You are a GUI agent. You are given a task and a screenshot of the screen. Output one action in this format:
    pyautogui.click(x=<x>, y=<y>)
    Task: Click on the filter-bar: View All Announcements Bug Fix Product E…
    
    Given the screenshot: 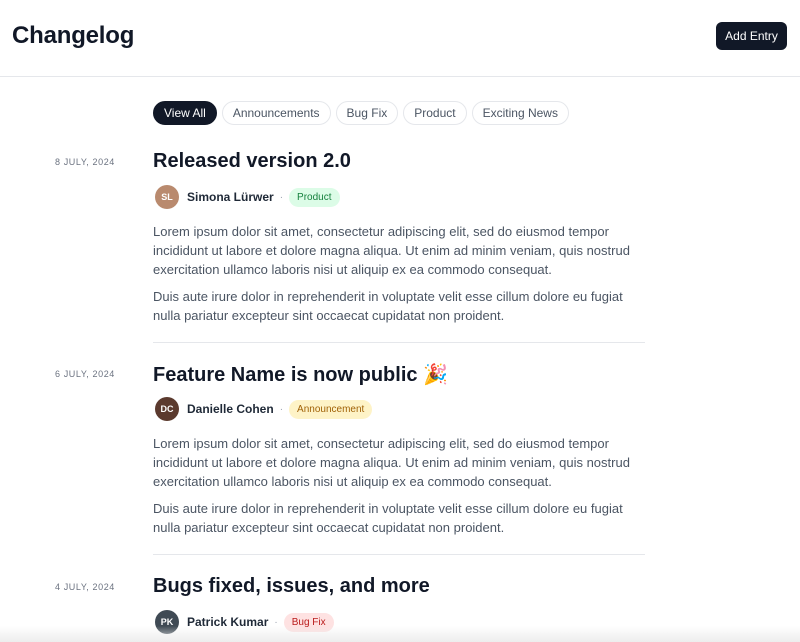 What is the action you would take?
    pyautogui.click(x=361, y=113)
    